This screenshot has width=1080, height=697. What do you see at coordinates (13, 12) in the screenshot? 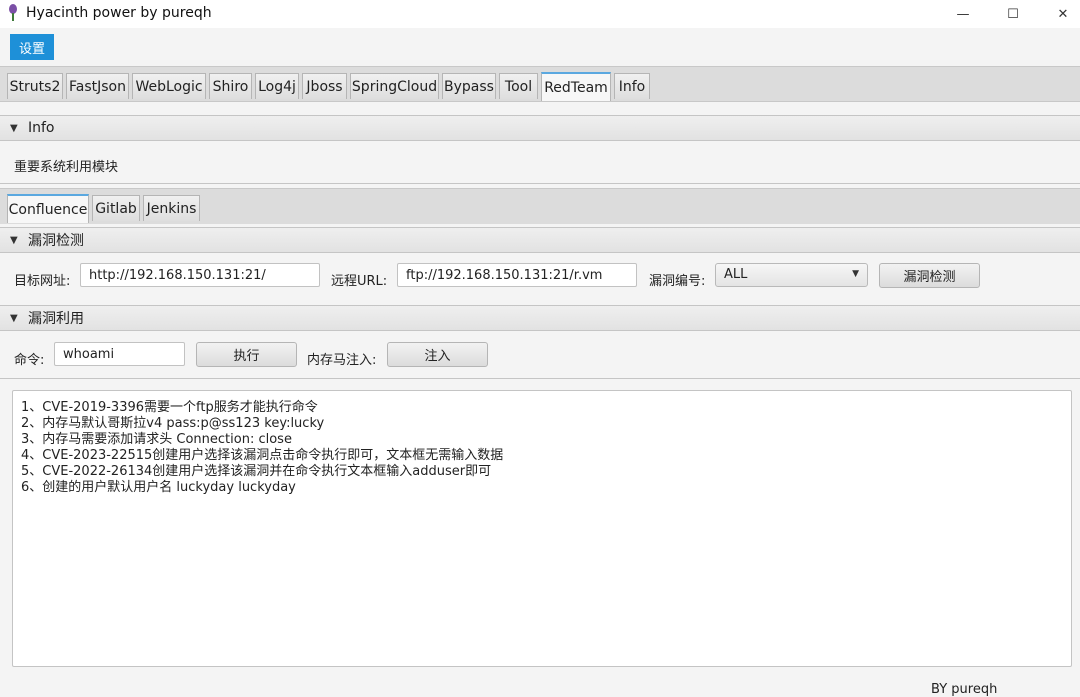
I see `hyacinth-app-icon` at bounding box center [13, 12].